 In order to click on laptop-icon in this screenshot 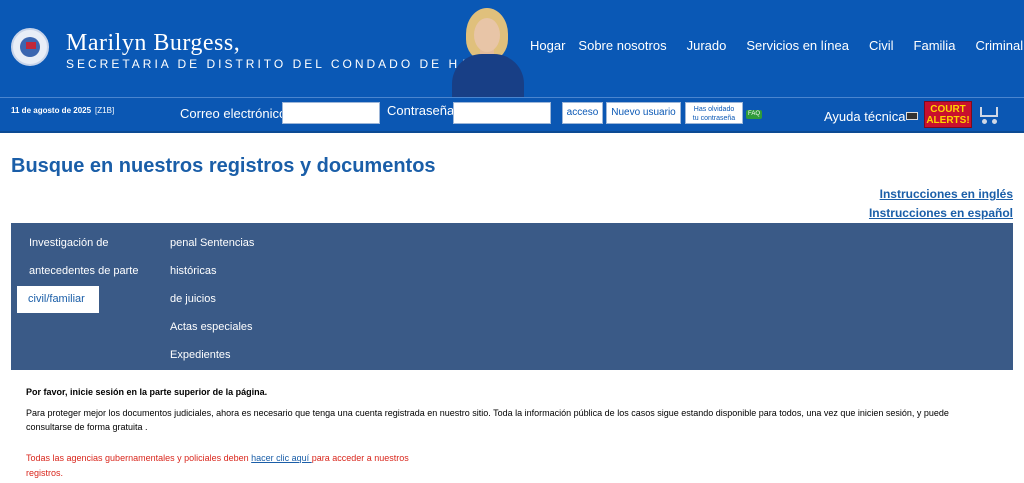, I will do `click(912, 116)`.